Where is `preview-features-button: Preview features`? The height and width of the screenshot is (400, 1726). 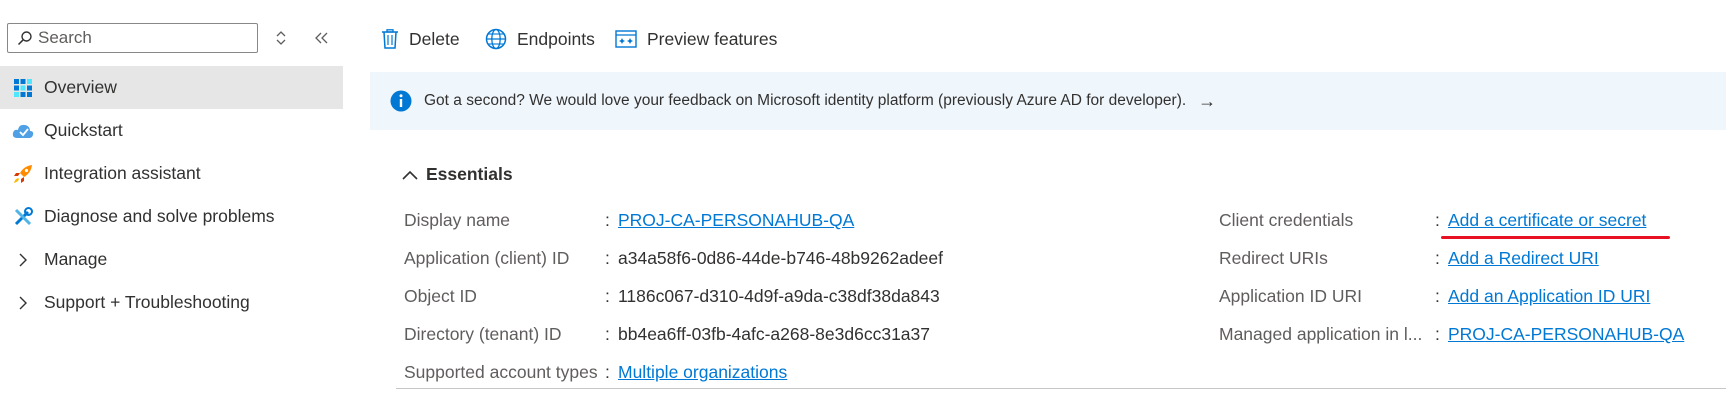
preview-features-button: Preview features is located at coordinates (696, 39).